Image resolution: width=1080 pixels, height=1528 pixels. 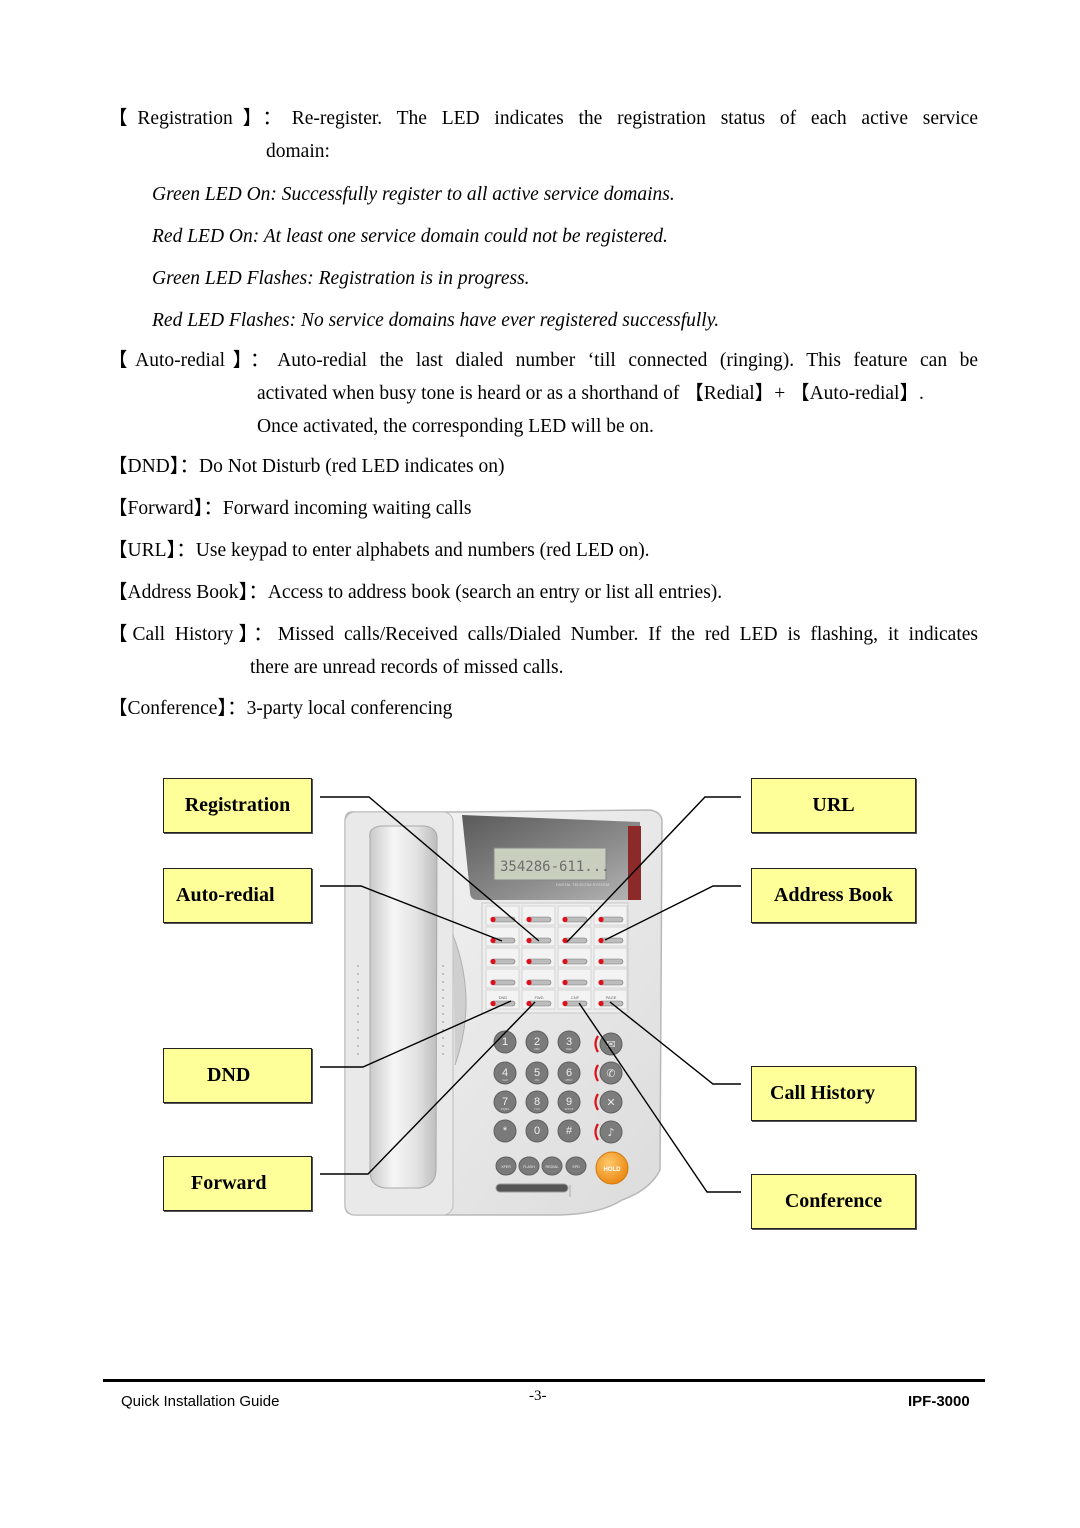 I want to click on callout-conference: Conference, so click(x=833, y=1201).